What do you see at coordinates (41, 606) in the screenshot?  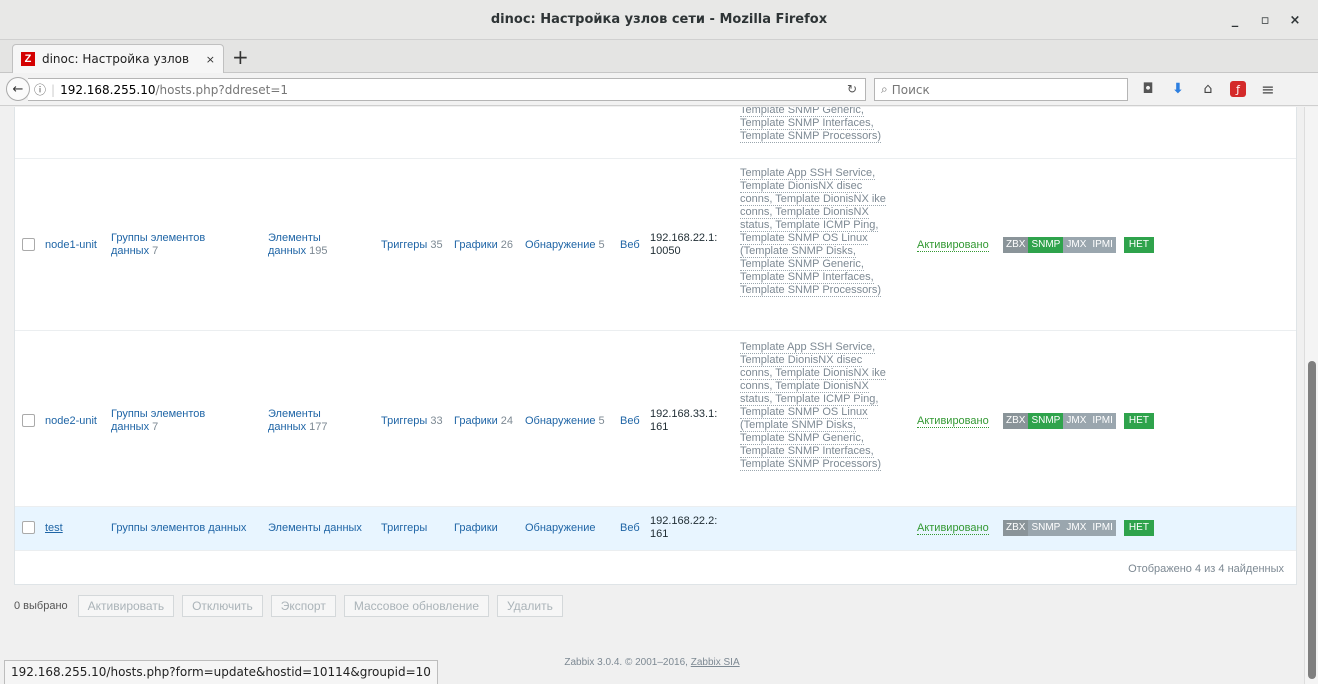 I see `selected-count: 0 выбрано` at bounding box center [41, 606].